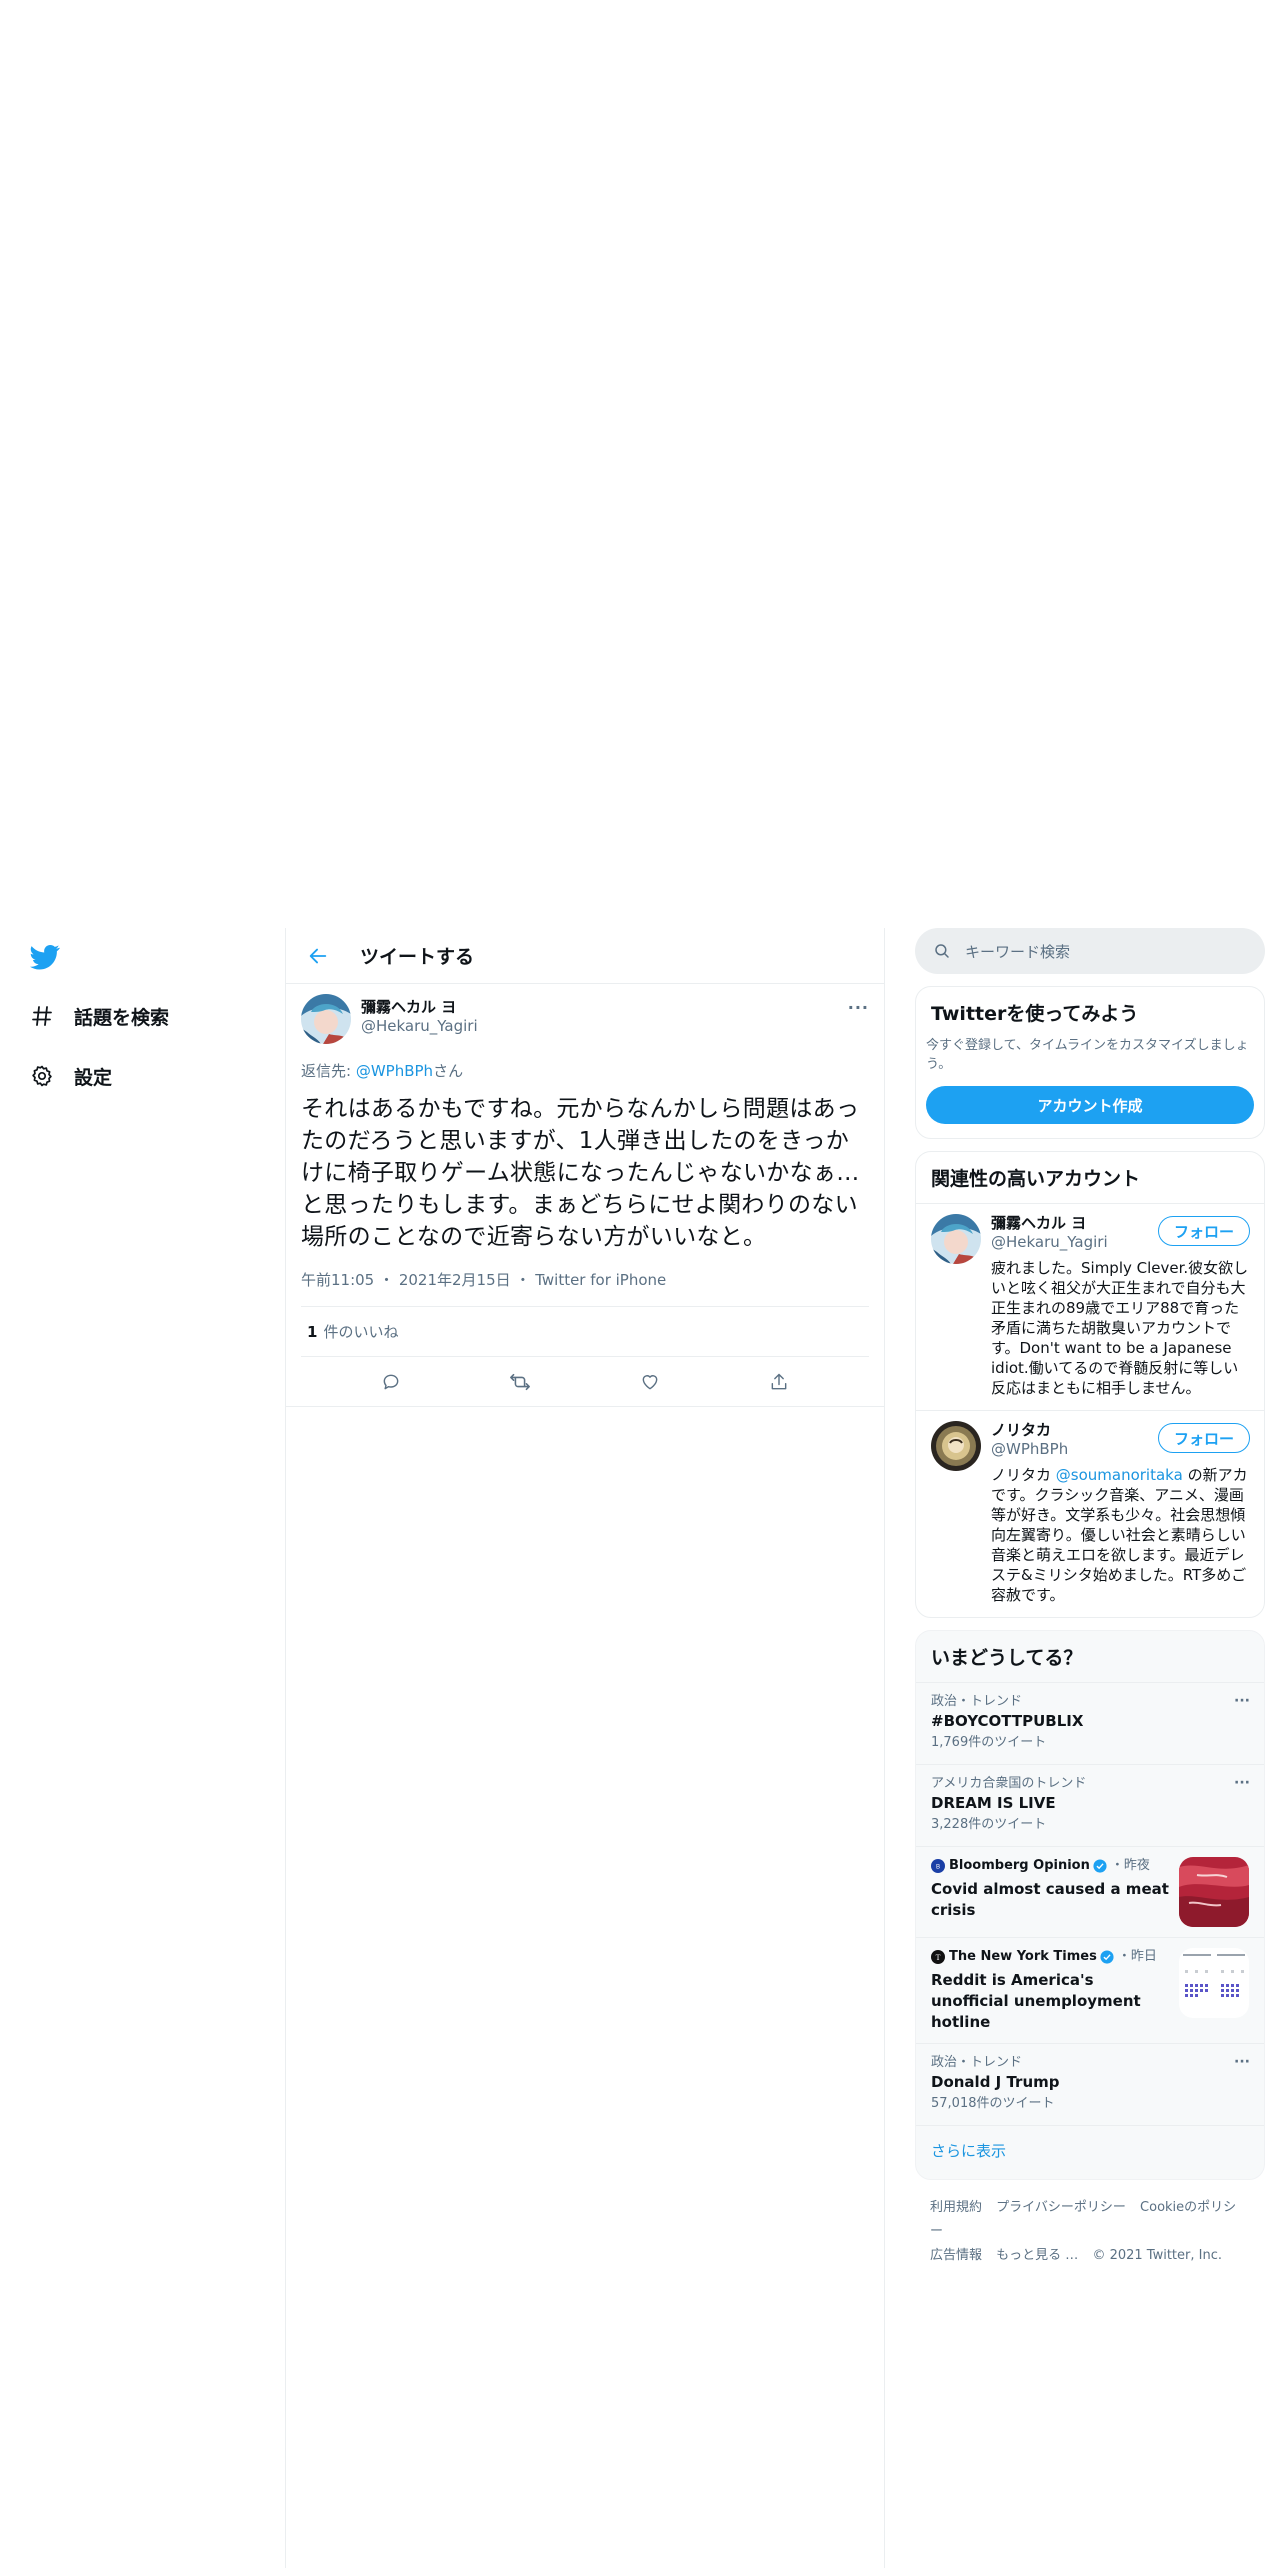 The width and height of the screenshot is (1284, 2568). I want to click on signup-title: Twitterを使ってみよう, so click(1035, 1014).